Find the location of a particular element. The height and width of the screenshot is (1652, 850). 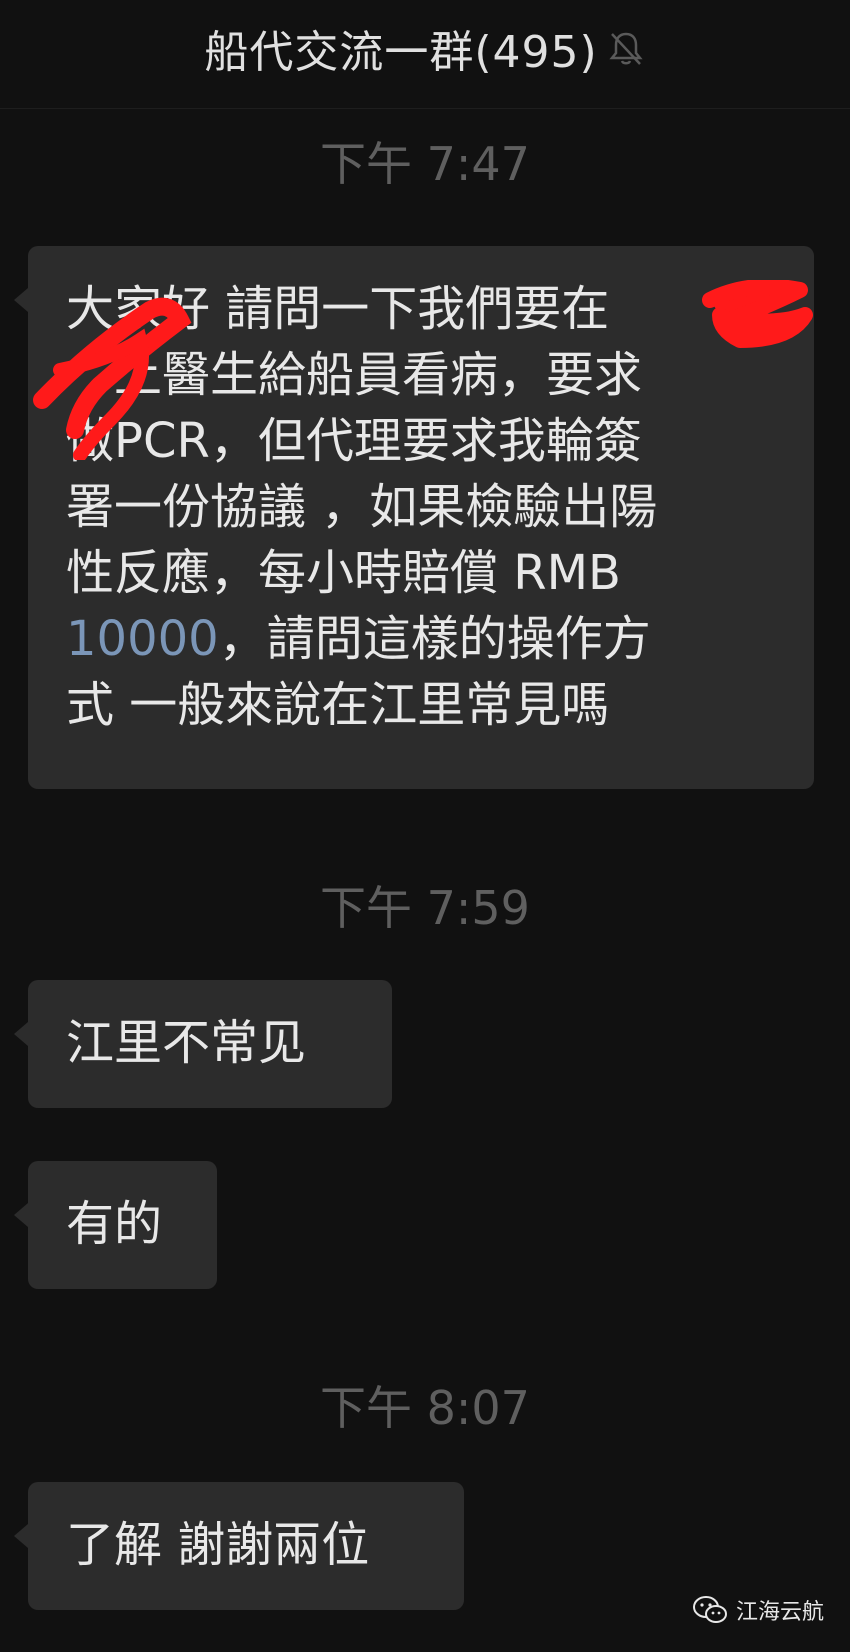

watermark: 江海云航 is located at coordinates (758, 1610).